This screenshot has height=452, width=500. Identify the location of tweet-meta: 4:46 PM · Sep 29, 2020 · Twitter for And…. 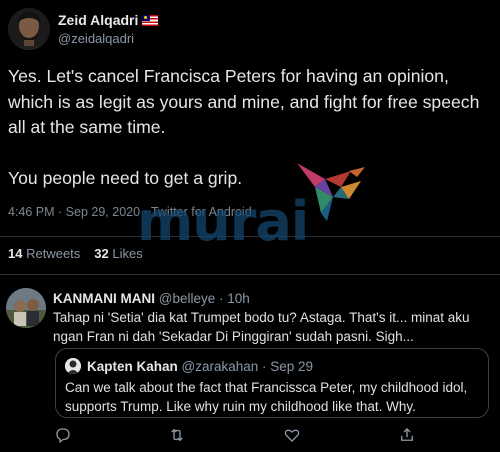
(130, 212).